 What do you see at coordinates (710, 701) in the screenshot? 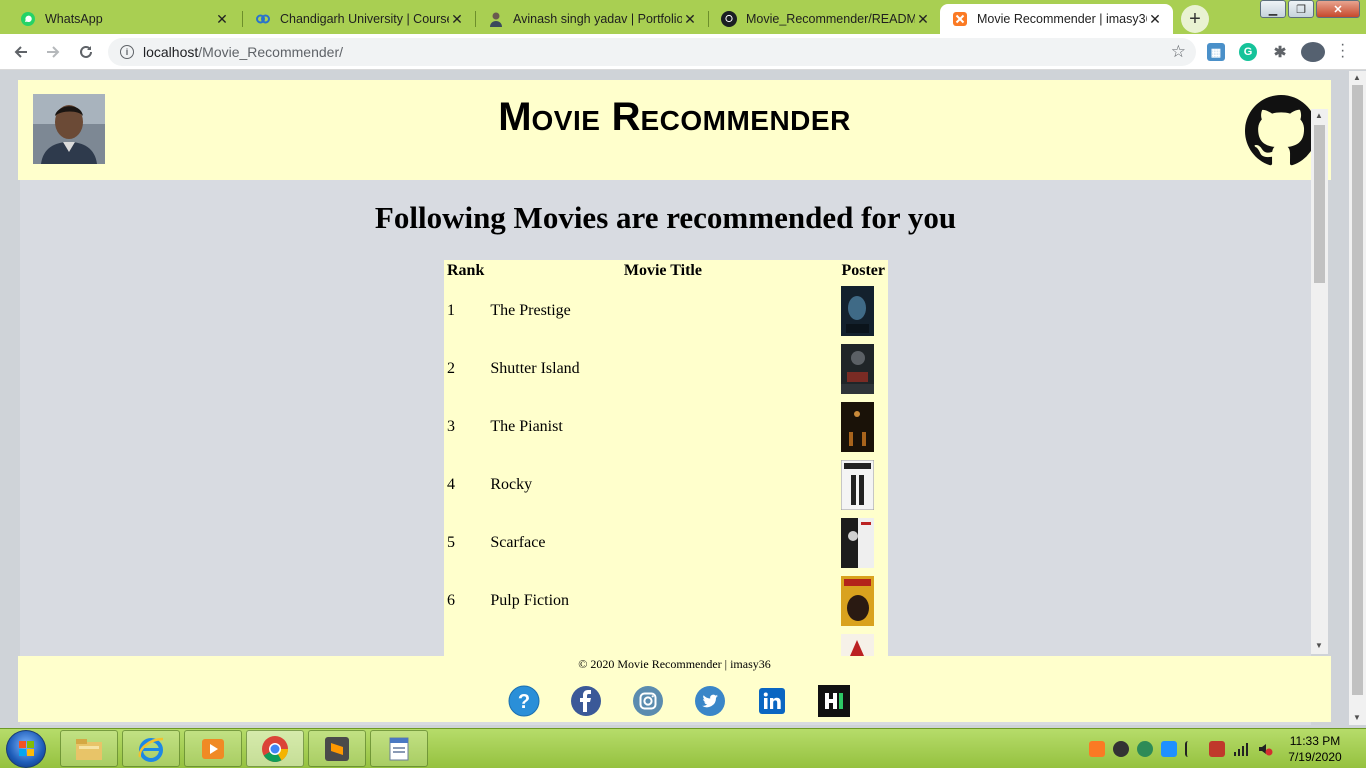
I see `twitter-icon` at bounding box center [710, 701].